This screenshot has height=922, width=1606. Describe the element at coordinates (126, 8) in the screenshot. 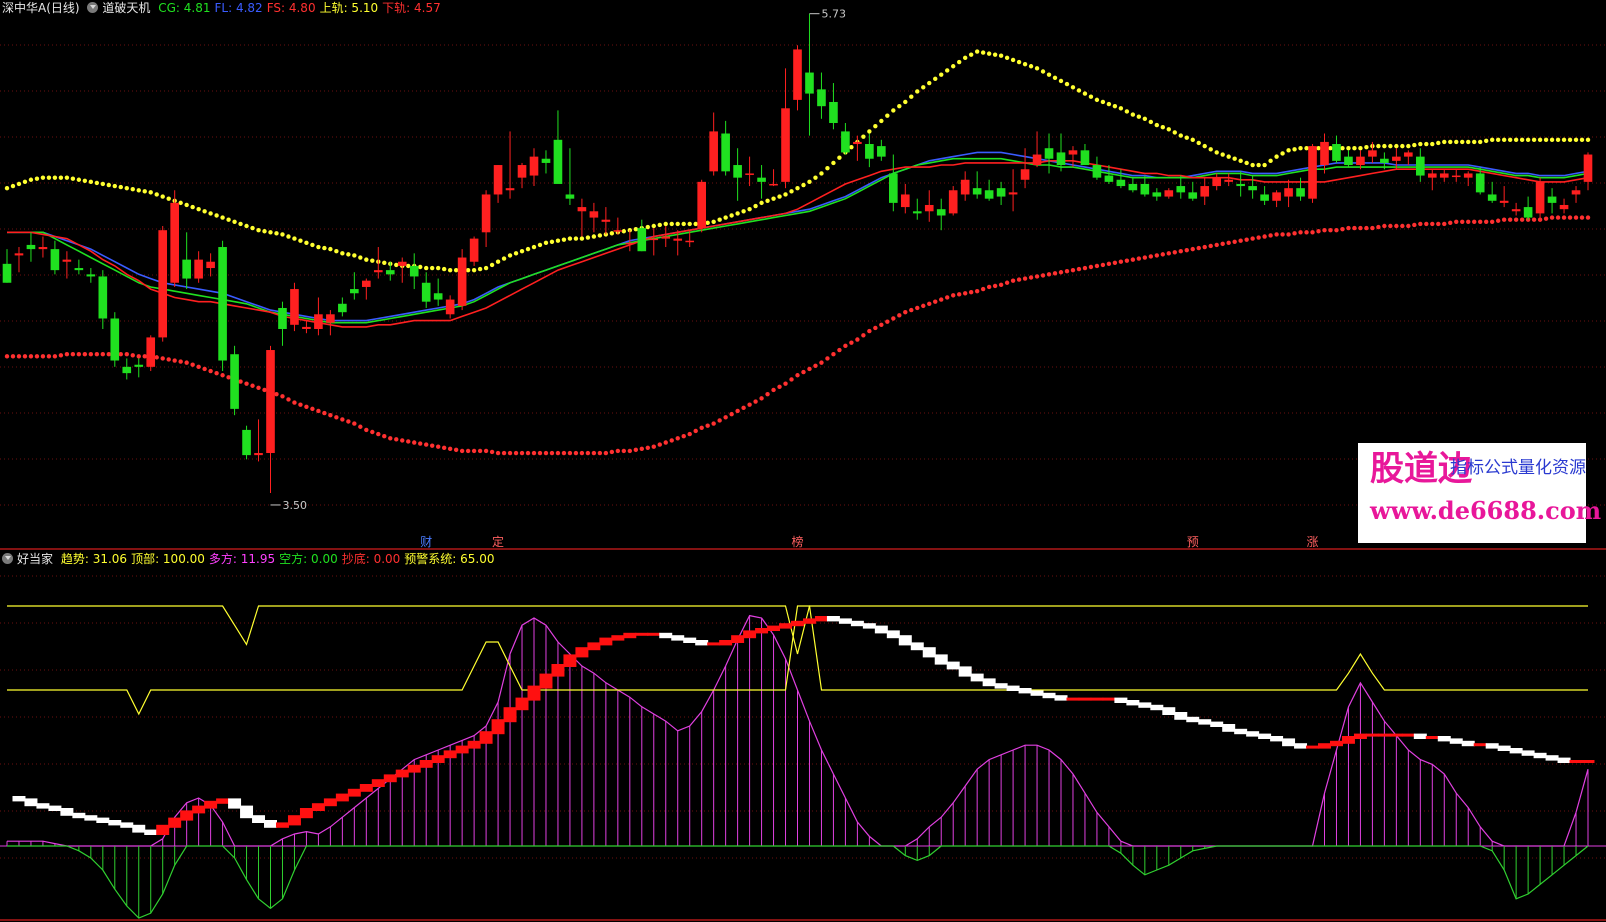

I see `indicator-name: 道破天机` at that location.